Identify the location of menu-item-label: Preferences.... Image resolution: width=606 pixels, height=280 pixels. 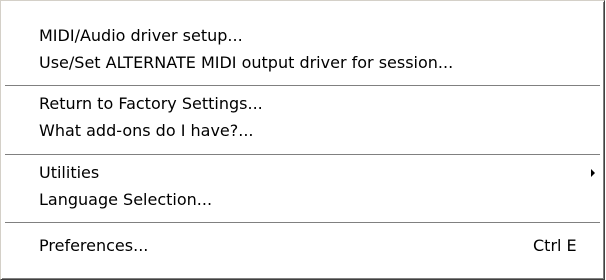
(94, 245).